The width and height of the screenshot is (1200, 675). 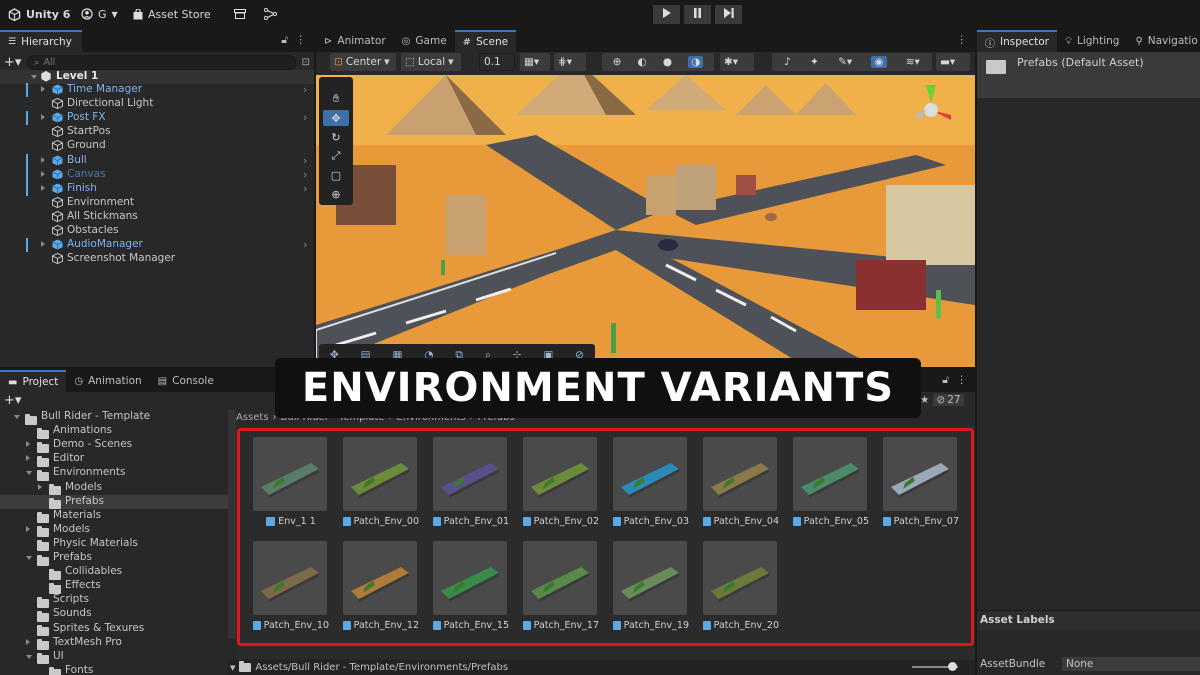 What do you see at coordinates (913, 62) in the screenshot?
I see `layers-icon: ≋▾` at bounding box center [913, 62].